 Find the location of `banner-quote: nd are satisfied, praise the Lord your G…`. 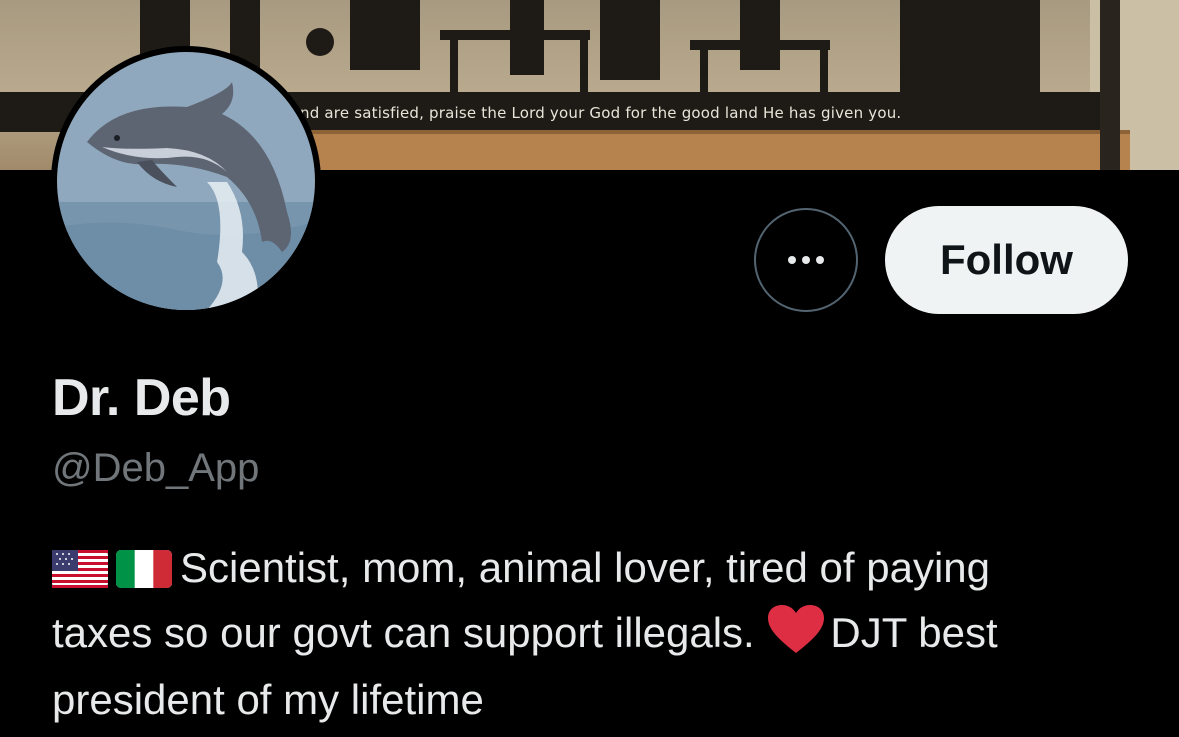

banner-quote: nd are satisfied, praise the Lord your G… is located at coordinates (601, 113).